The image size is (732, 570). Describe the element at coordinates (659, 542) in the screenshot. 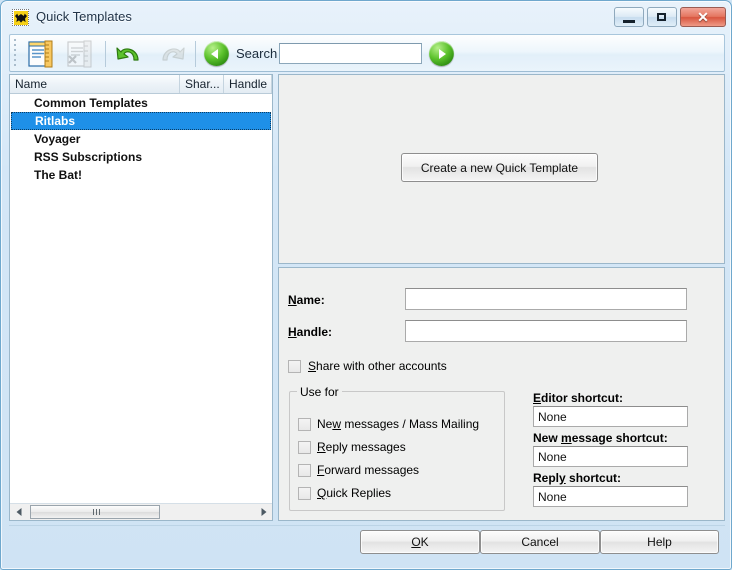

I see `help-button: Help` at that location.